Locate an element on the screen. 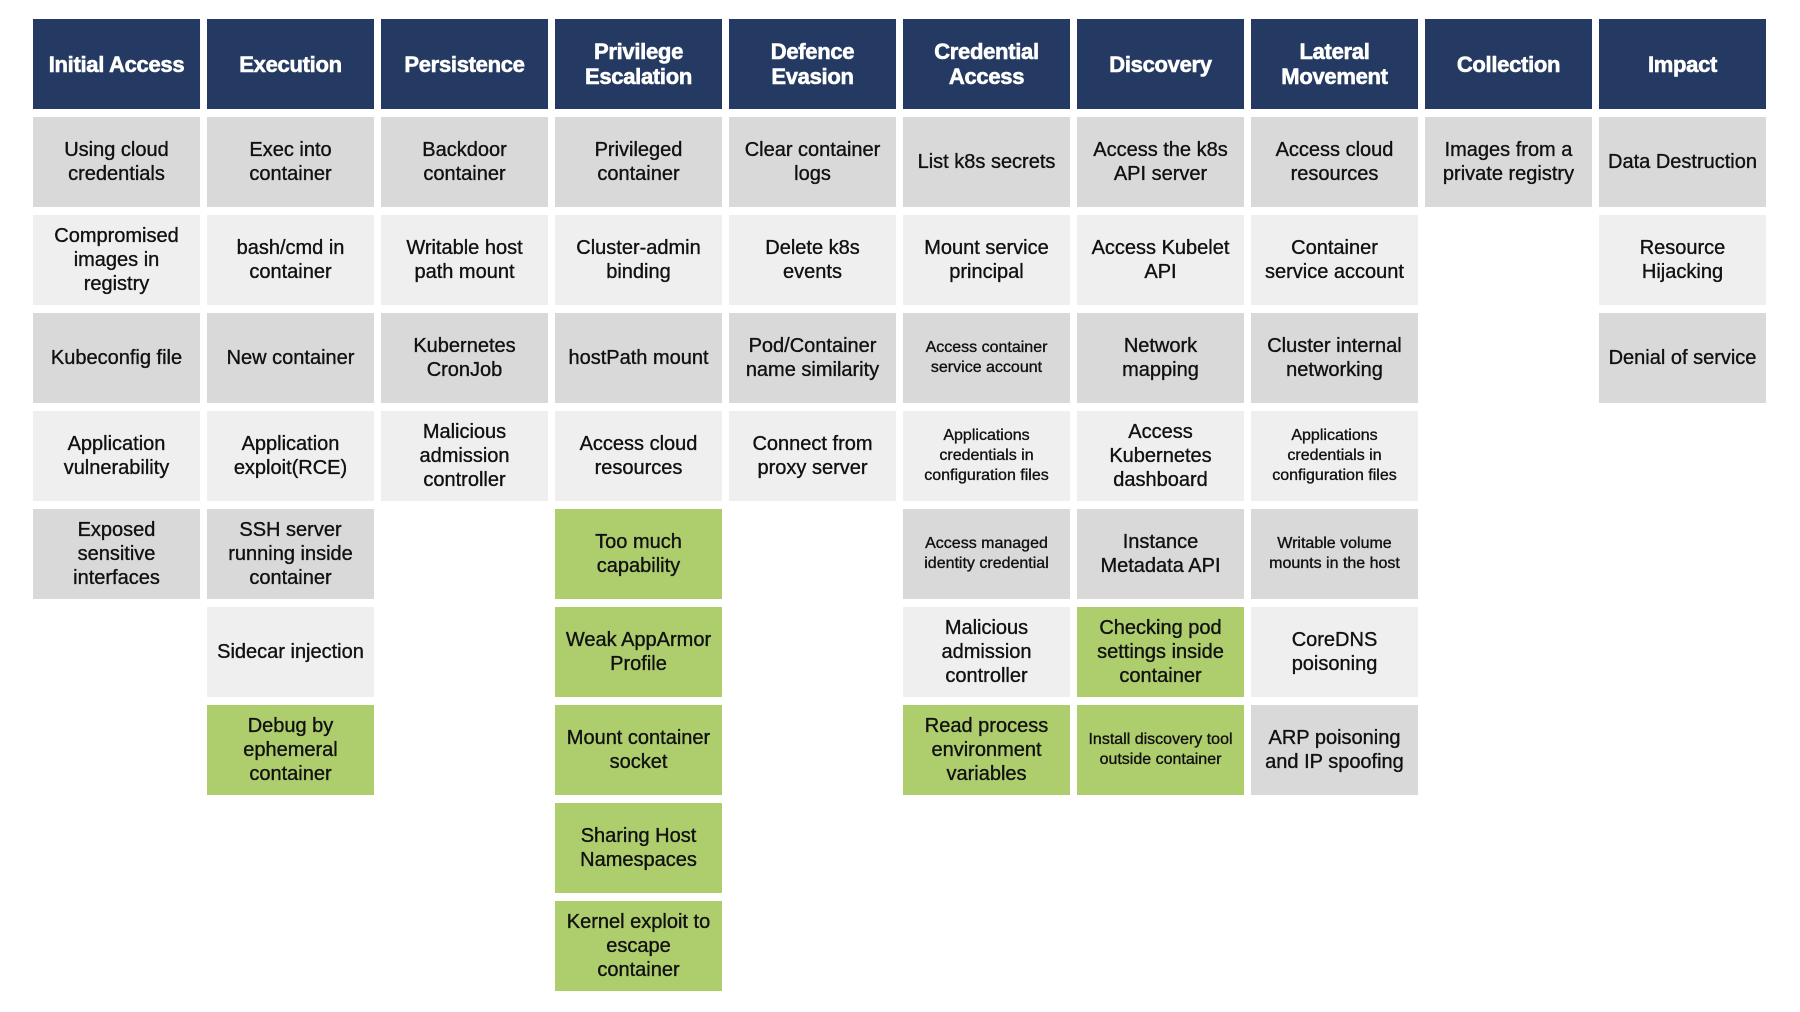 Image resolution: width=1800 pixels, height=1012 pixels. technique-sidecar-injection: Sidecar injection is located at coordinates (290, 652).